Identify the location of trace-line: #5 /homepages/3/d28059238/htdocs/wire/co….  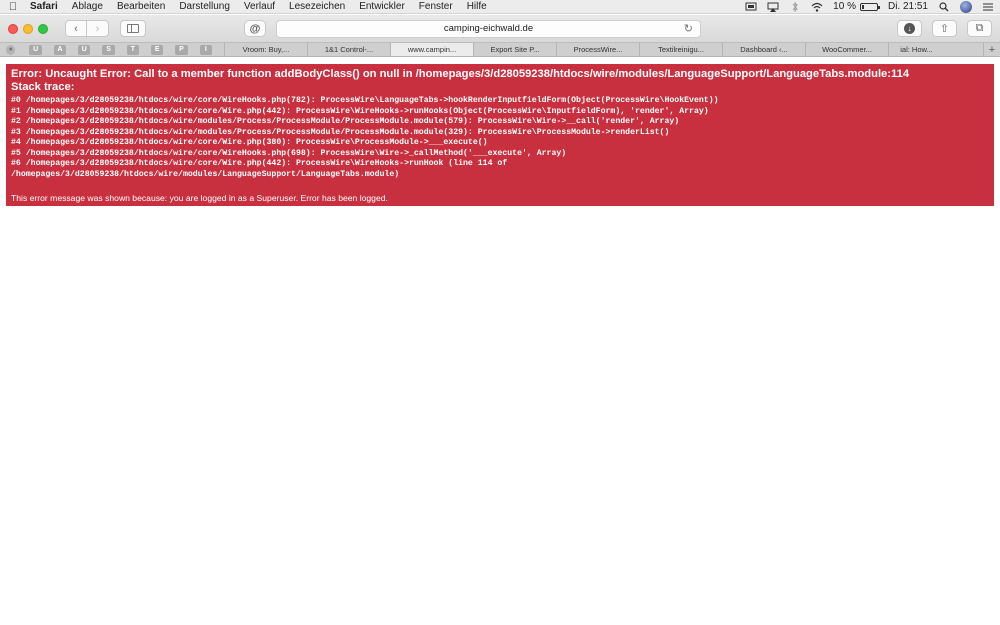
(289, 153).